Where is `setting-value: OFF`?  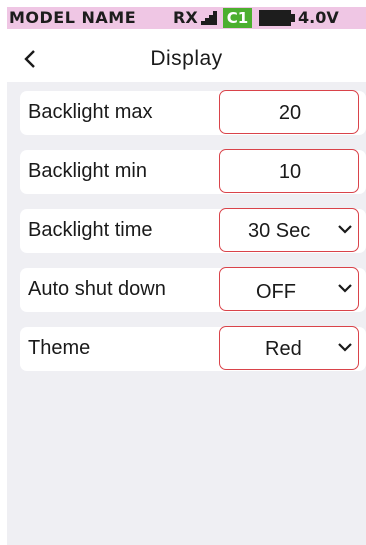 setting-value: OFF is located at coordinates (276, 292).